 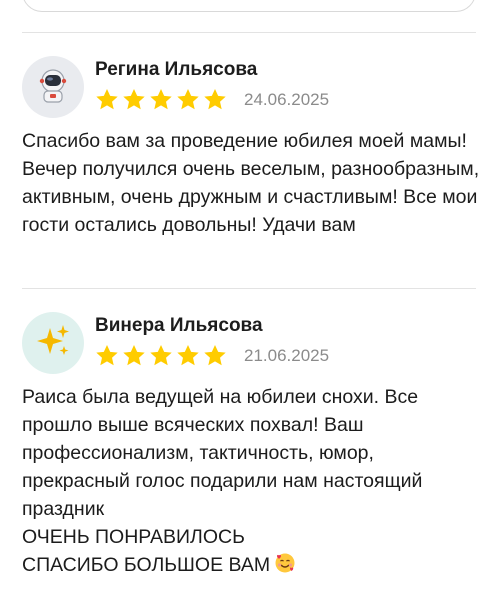 I want to click on review-date: 24.06.2025, so click(x=287, y=99).